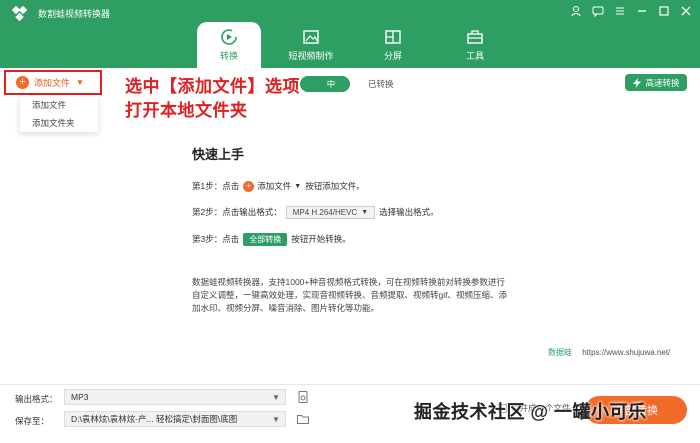 This screenshot has height=443, width=700. Describe the element at coordinates (335, 186) in the screenshot. I see `step-1-suffix: 按钮添加文件。` at that location.